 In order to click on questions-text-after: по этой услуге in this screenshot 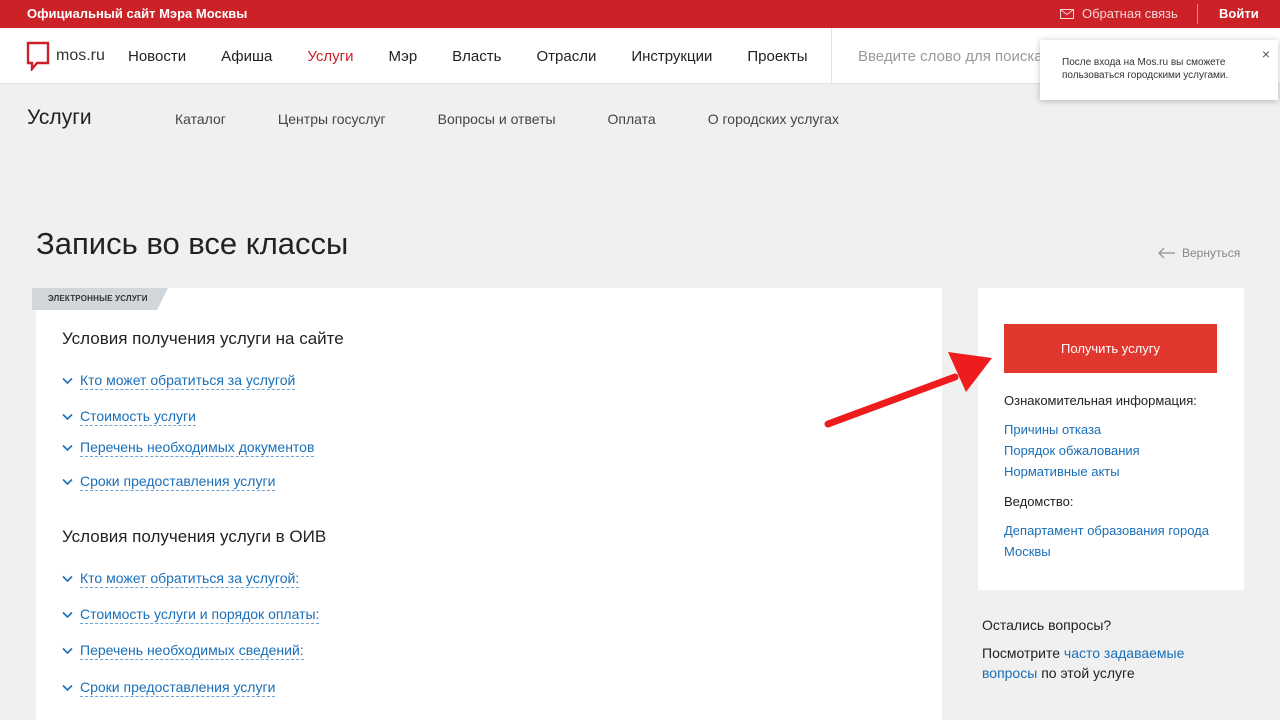, I will do `click(1088, 673)`.